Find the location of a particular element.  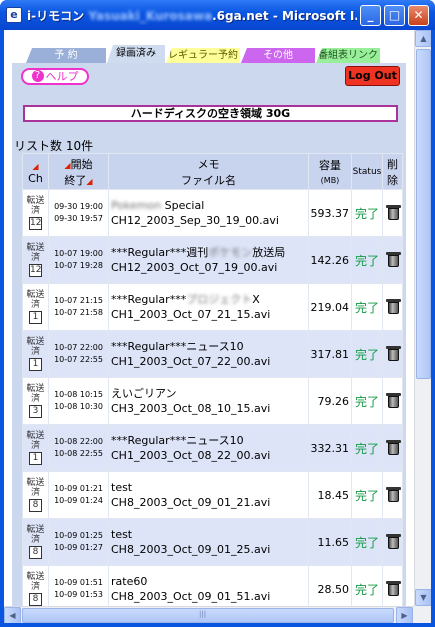

column-header-memo: メモ ファイル名 is located at coordinates (208, 171).